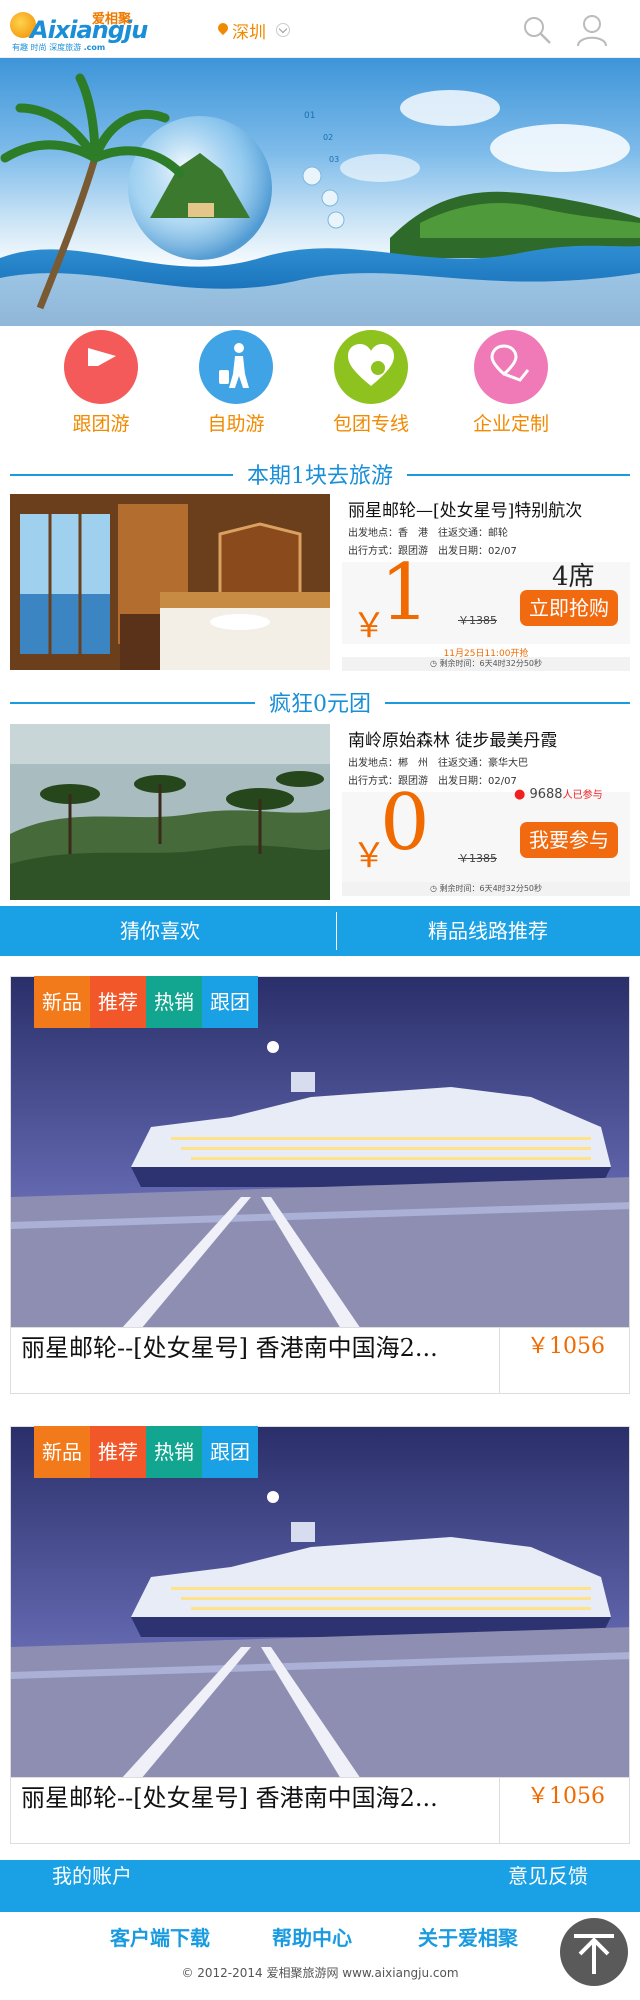  What do you see at coordinates (452, 738) in the screenshot?
I see `deal-name: 南岭原始森林 徒步最美丹霞` at bounding box center [452, 738].